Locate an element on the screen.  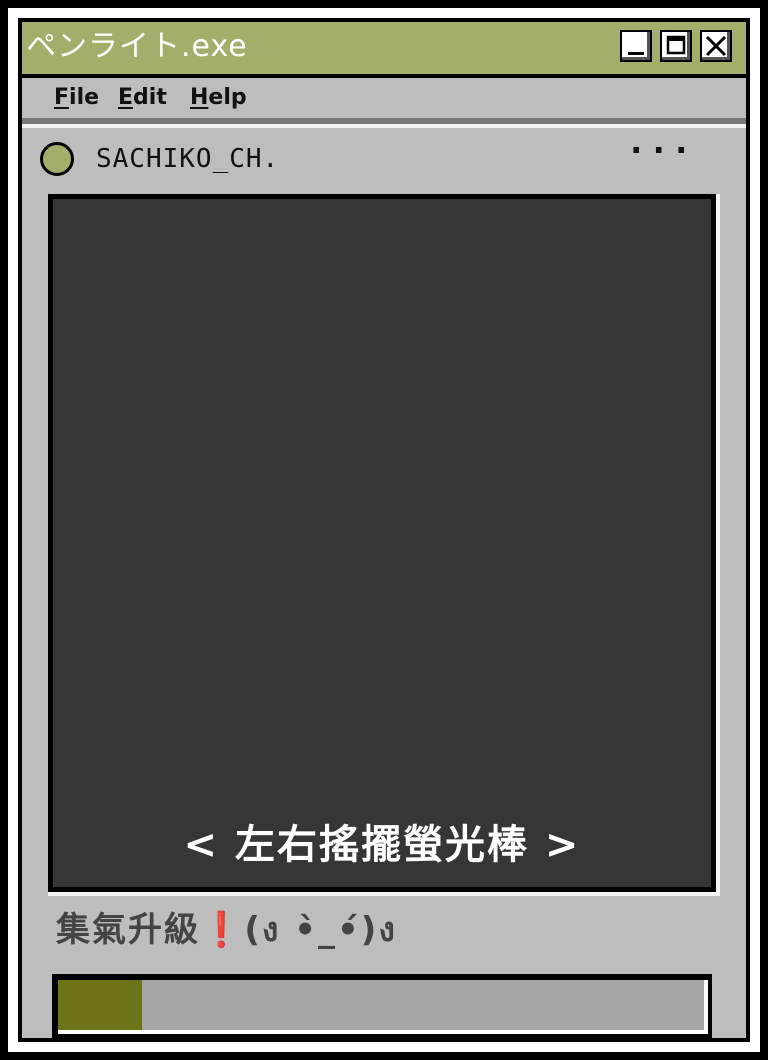
menu-help: Help is located at coordinates (218, 98).